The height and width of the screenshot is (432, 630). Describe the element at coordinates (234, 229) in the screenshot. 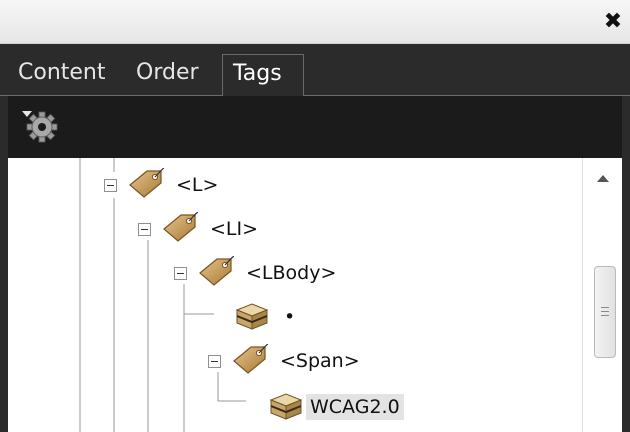

I see `tree-node-label: <LI>` at that location.